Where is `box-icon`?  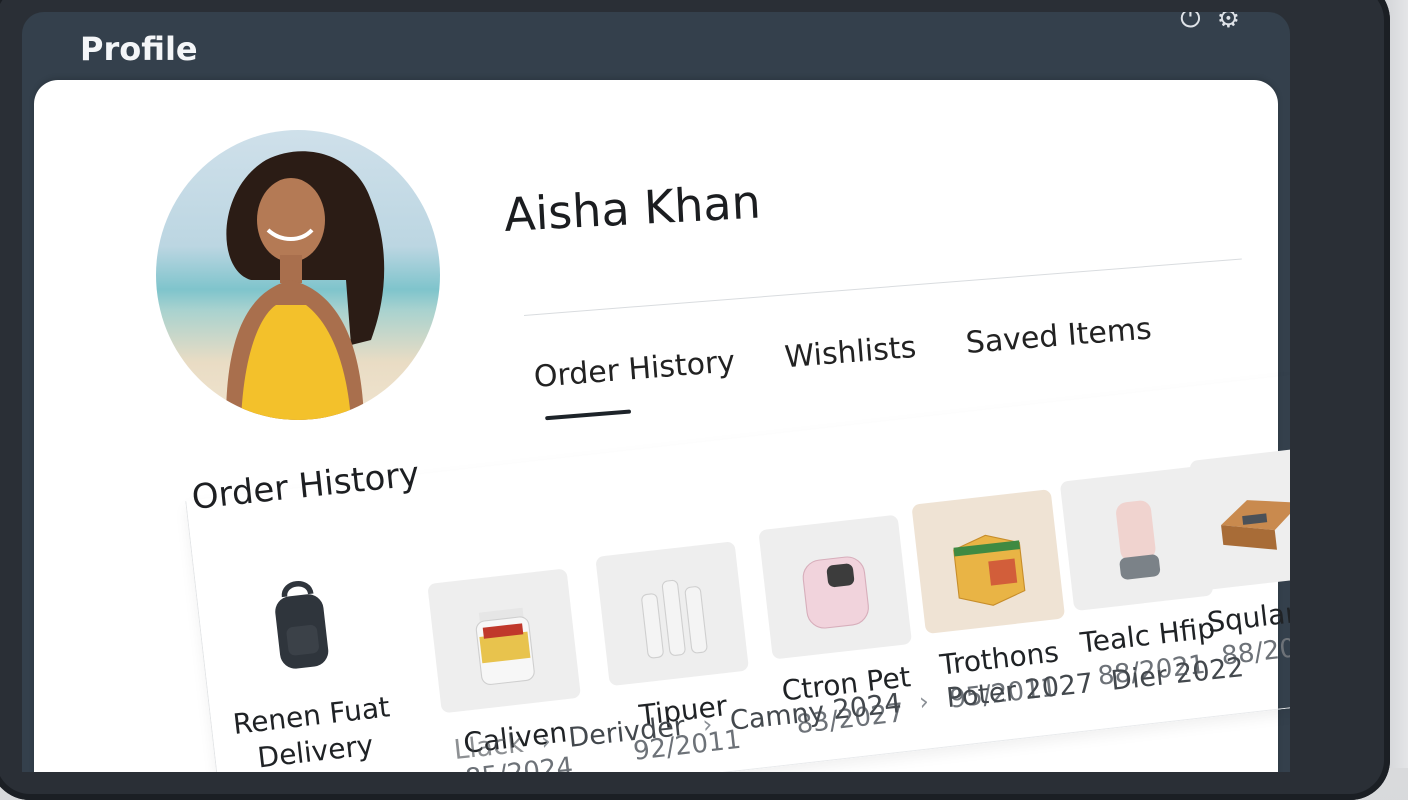
box-icon is located at coordinates (989, 570).